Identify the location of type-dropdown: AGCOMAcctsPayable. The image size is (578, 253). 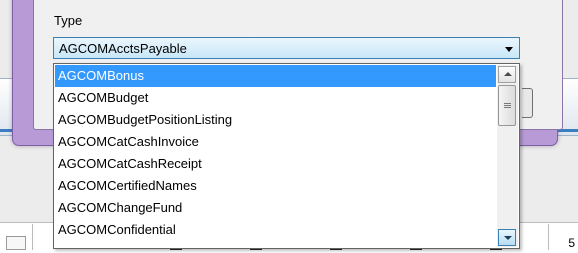
(286, 48).